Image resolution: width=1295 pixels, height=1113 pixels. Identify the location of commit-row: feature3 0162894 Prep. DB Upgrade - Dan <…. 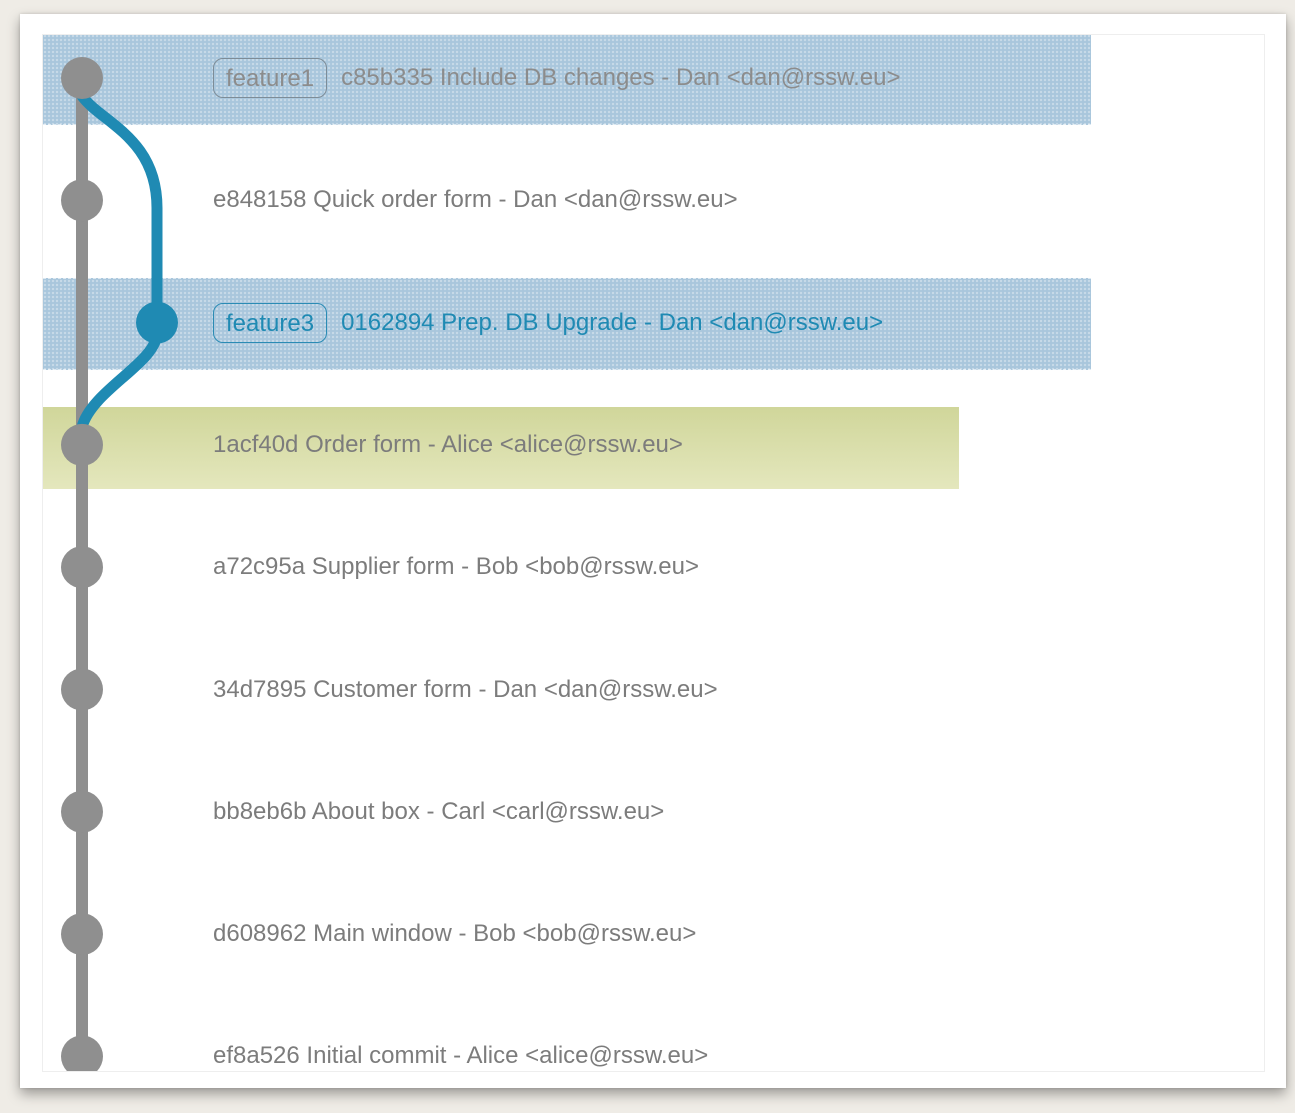
(548, 322).